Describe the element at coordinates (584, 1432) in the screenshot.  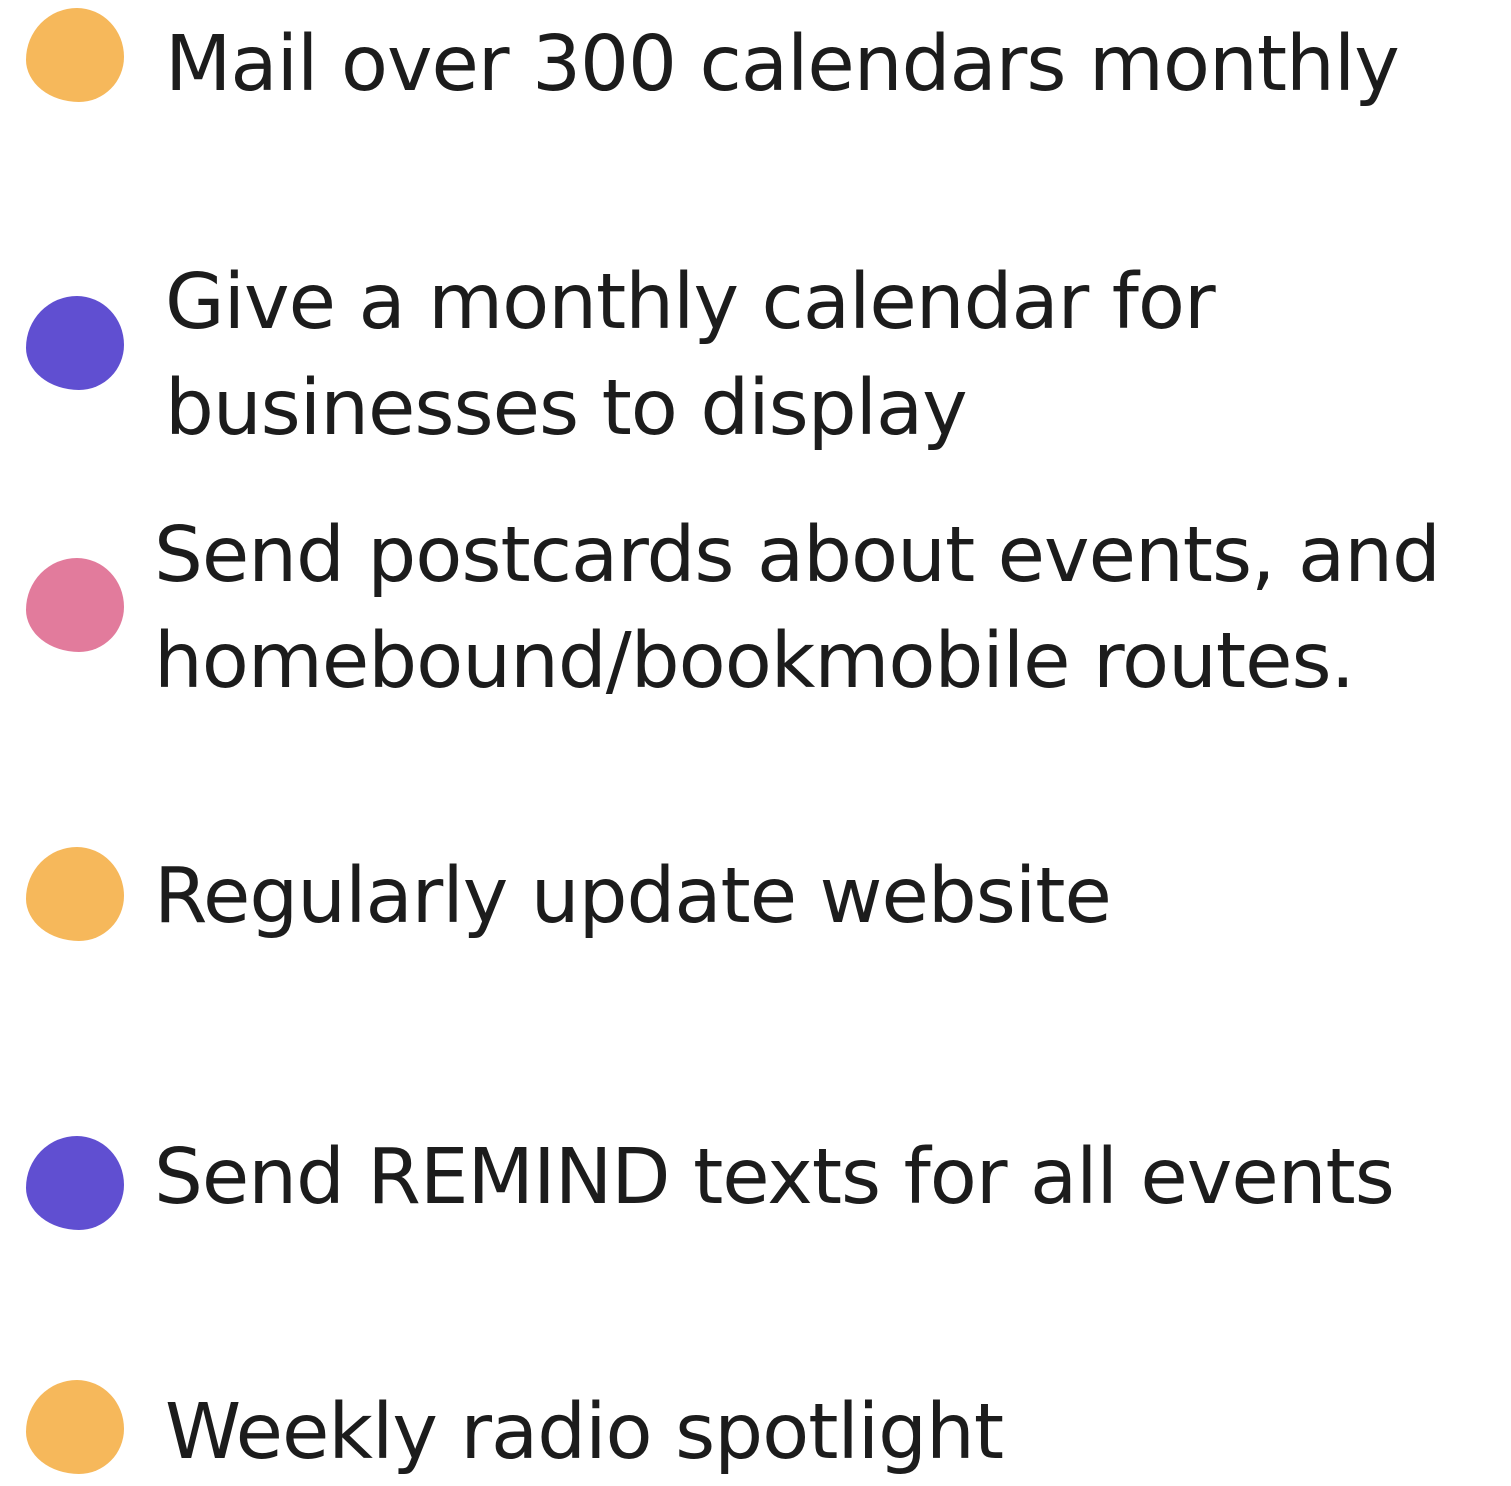
I see `list-item-text: Weekly radio spotlight` at that location.